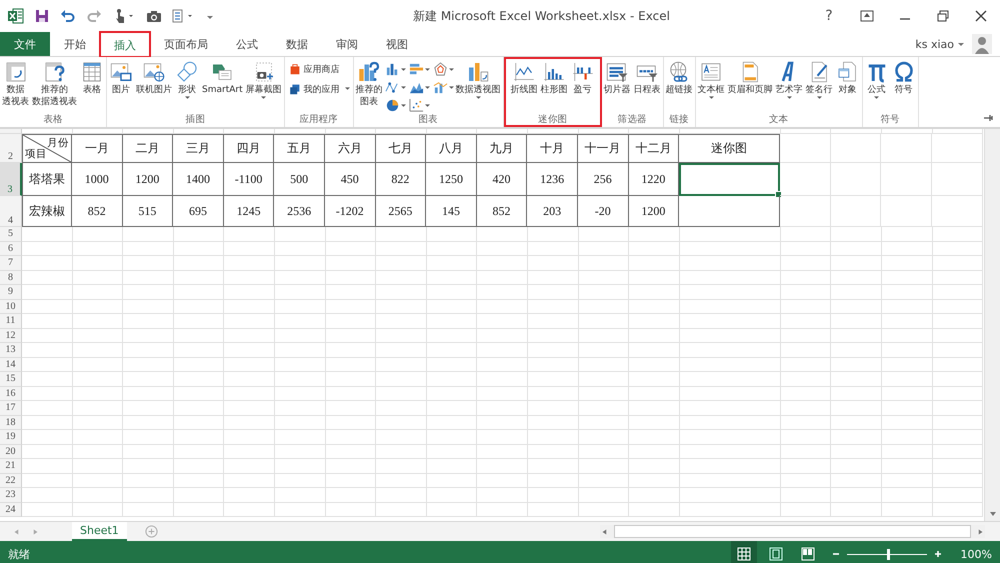  Describe the element at coordinates (25, 44) in the screenshot. I see `ribbon-tab: 文件` at that location.